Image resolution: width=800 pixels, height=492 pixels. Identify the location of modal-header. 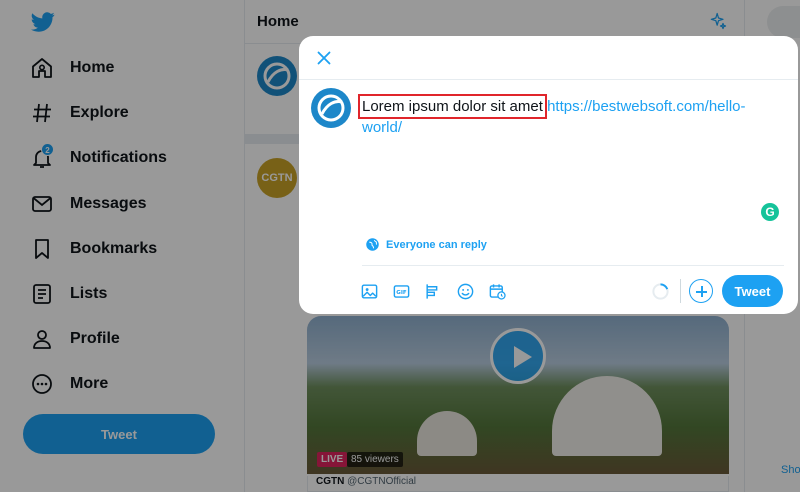
(548, 58).